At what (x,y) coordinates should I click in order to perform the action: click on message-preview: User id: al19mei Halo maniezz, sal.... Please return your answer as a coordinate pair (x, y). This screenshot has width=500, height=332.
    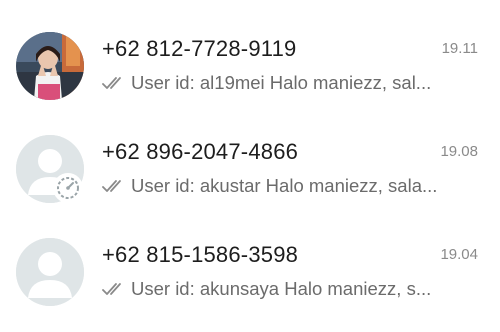
    Looking at the image, I should click on (266, 83).